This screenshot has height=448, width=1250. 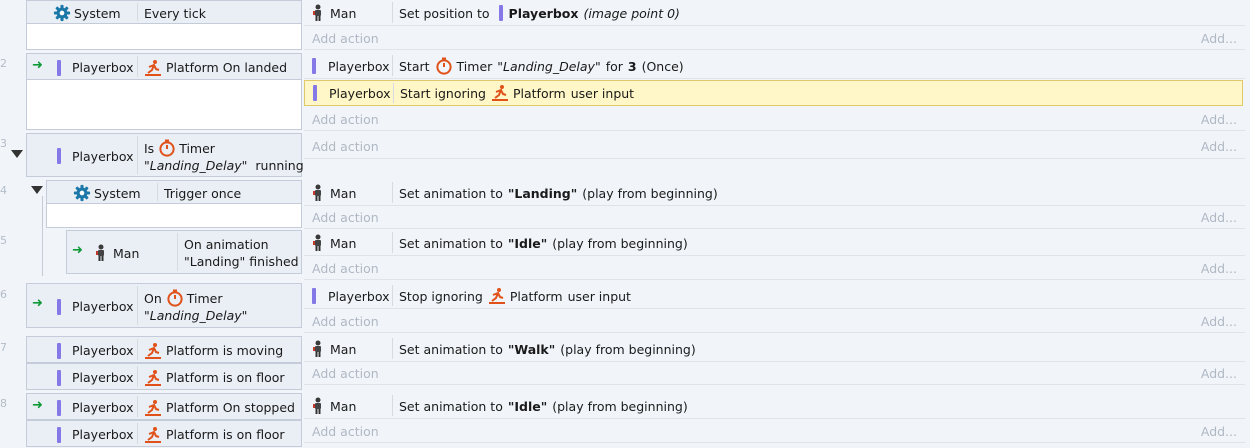 What do you see at coordinates (195, 306) in the screenshot?
I see `condition-text: On Timer "Landing_Delay"` at bounding box center [195, 306].